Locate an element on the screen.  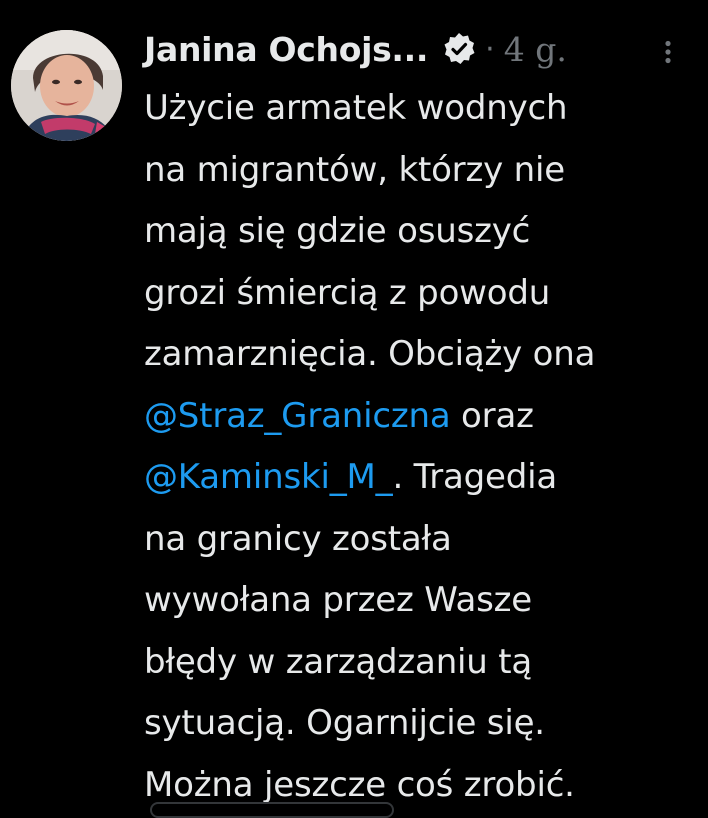
tweet-text-line: @Straz_Graniczna oraz is located at coordinates (421, 417).